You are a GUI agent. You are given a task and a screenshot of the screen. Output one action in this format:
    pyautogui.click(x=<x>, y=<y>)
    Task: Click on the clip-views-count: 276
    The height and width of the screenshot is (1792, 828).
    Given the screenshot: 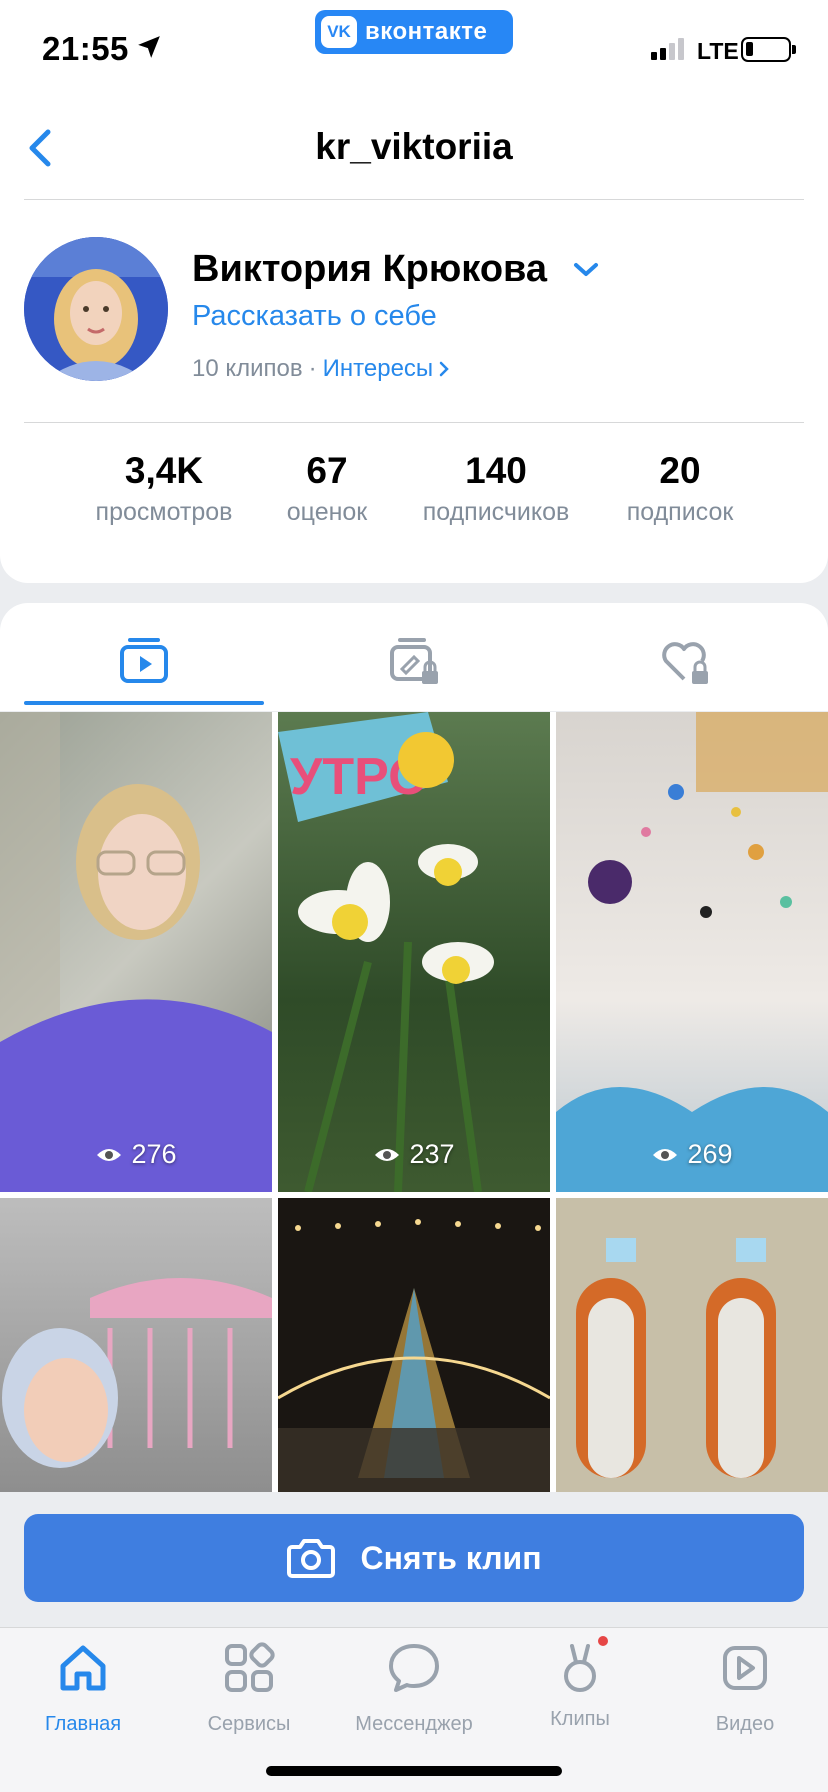 What is the action you would take?
    pyautogui.click(x=154, y=1154)
    